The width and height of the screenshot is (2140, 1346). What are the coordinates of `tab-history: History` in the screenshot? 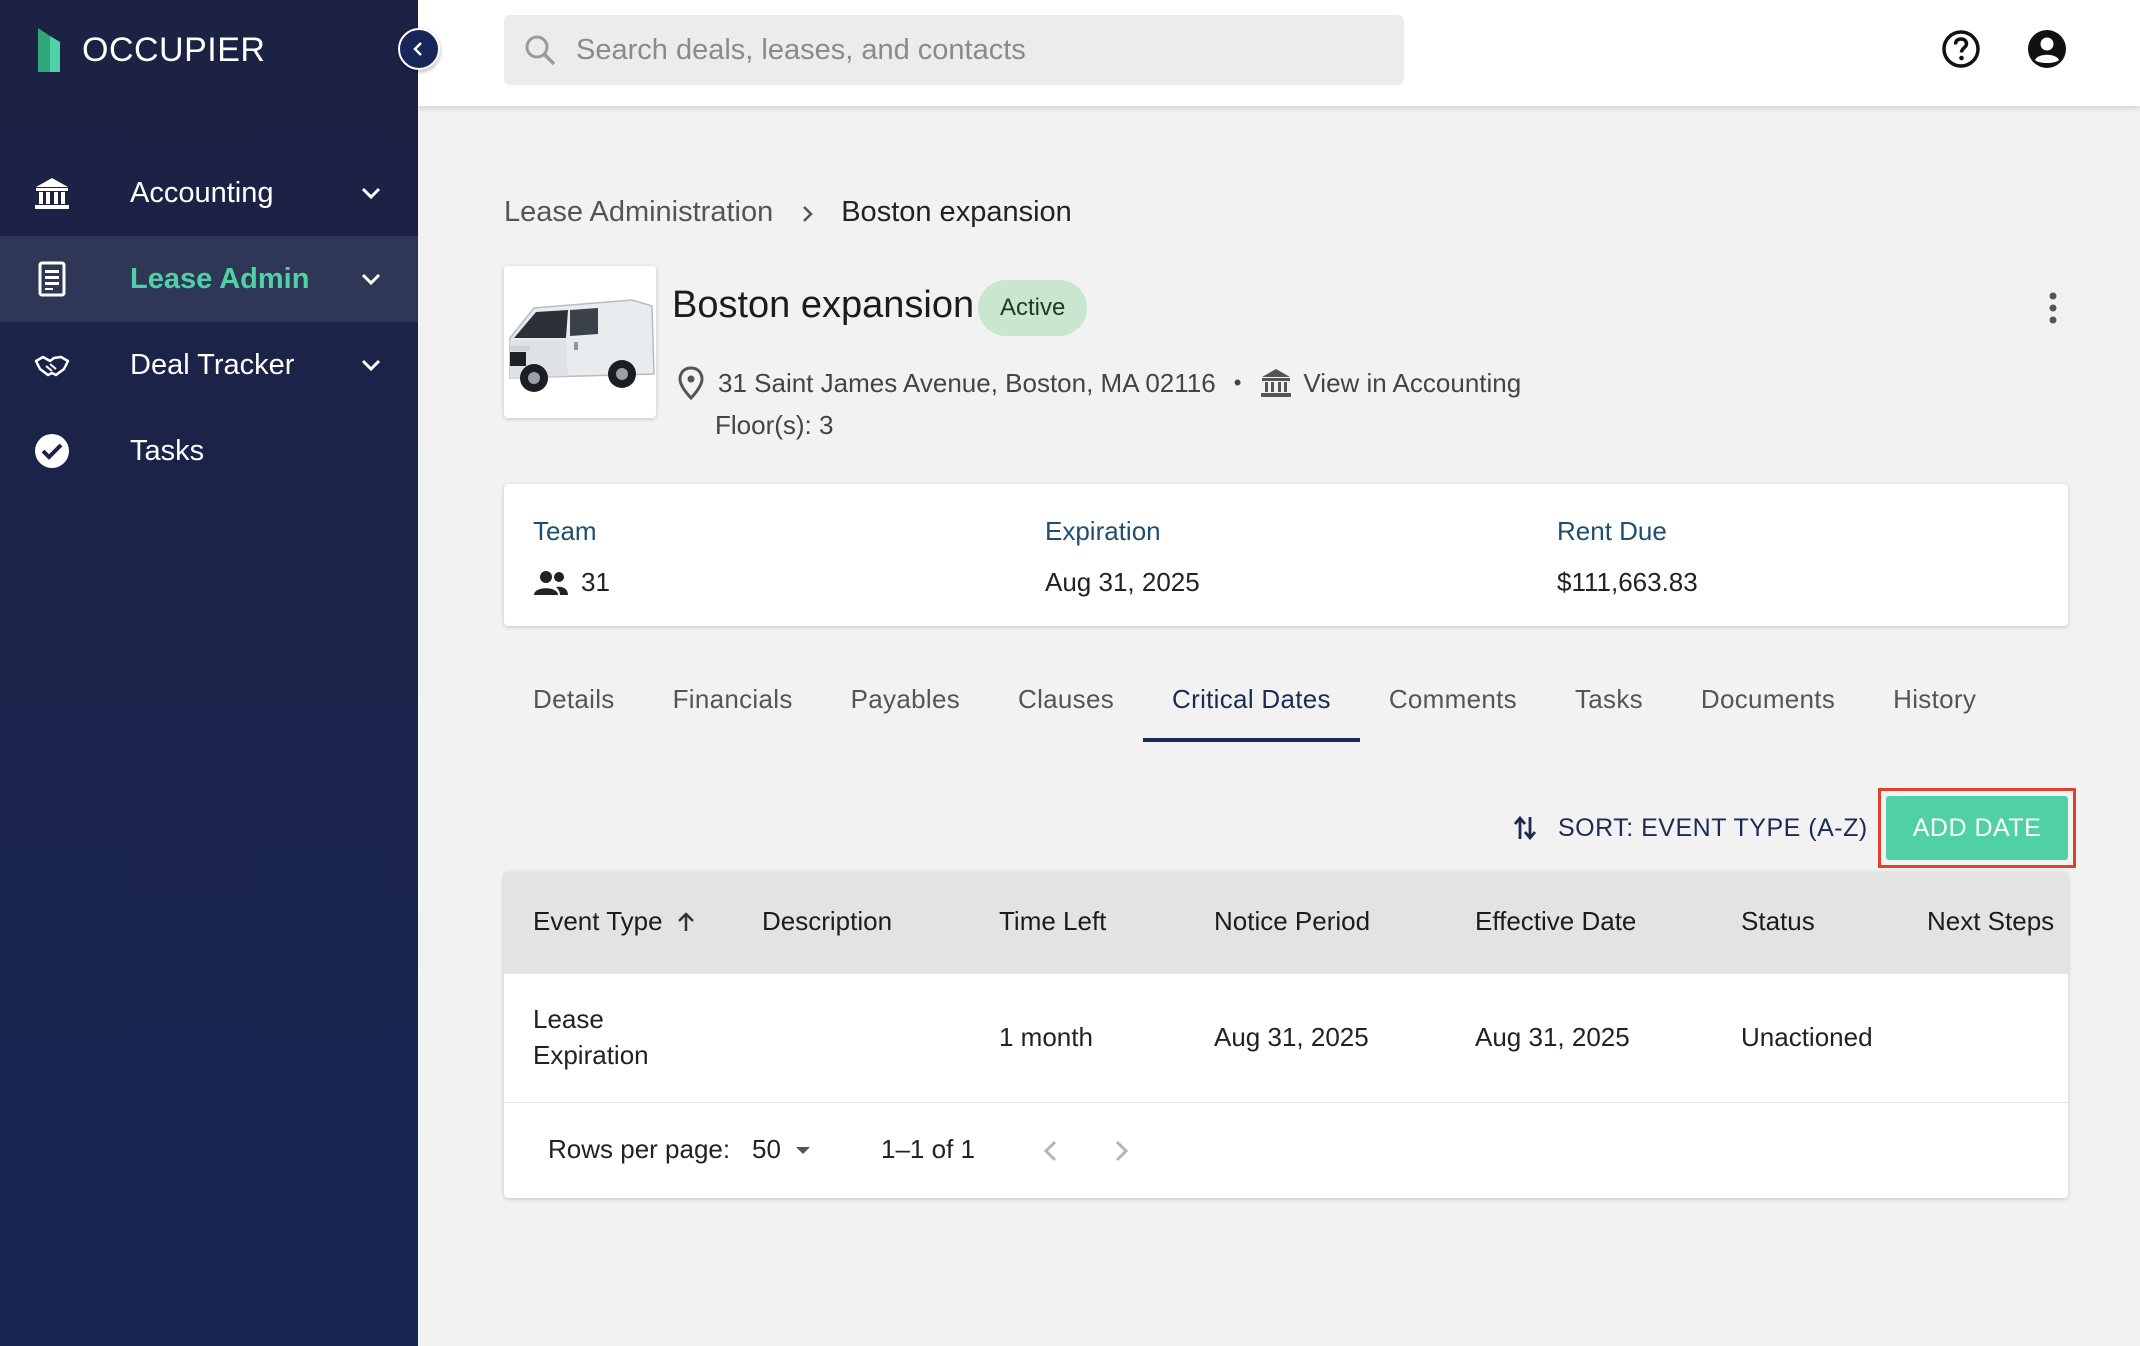 It's located at (1934, 706).